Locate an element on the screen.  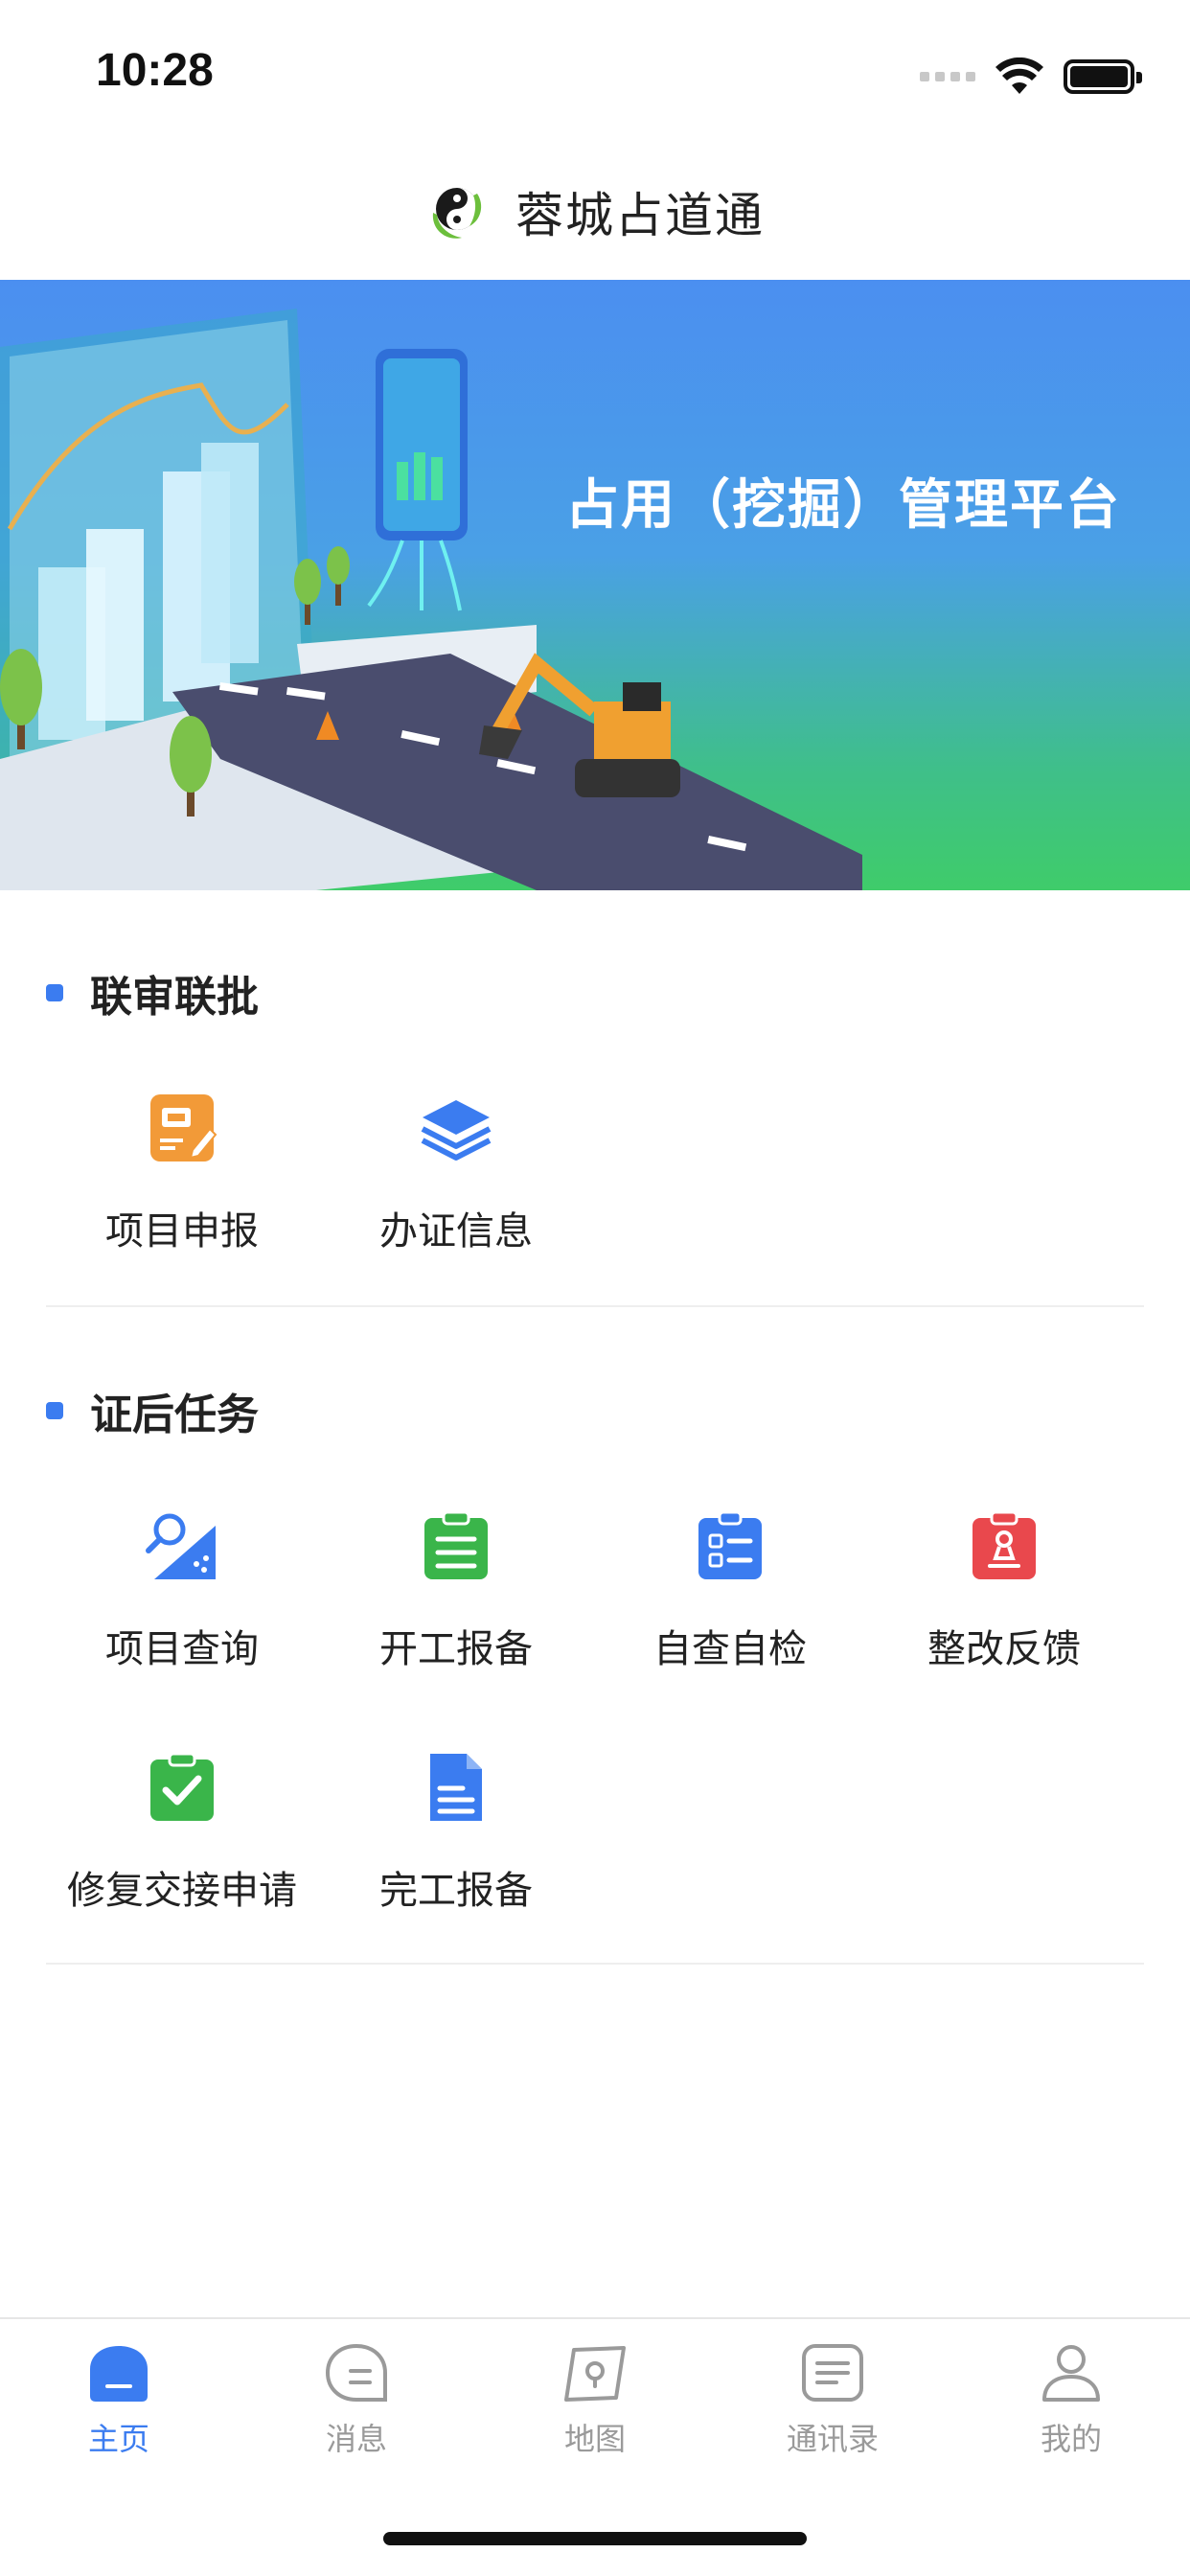
section-title-post-license: 证后任务 is located at coordinates (175, 1415).